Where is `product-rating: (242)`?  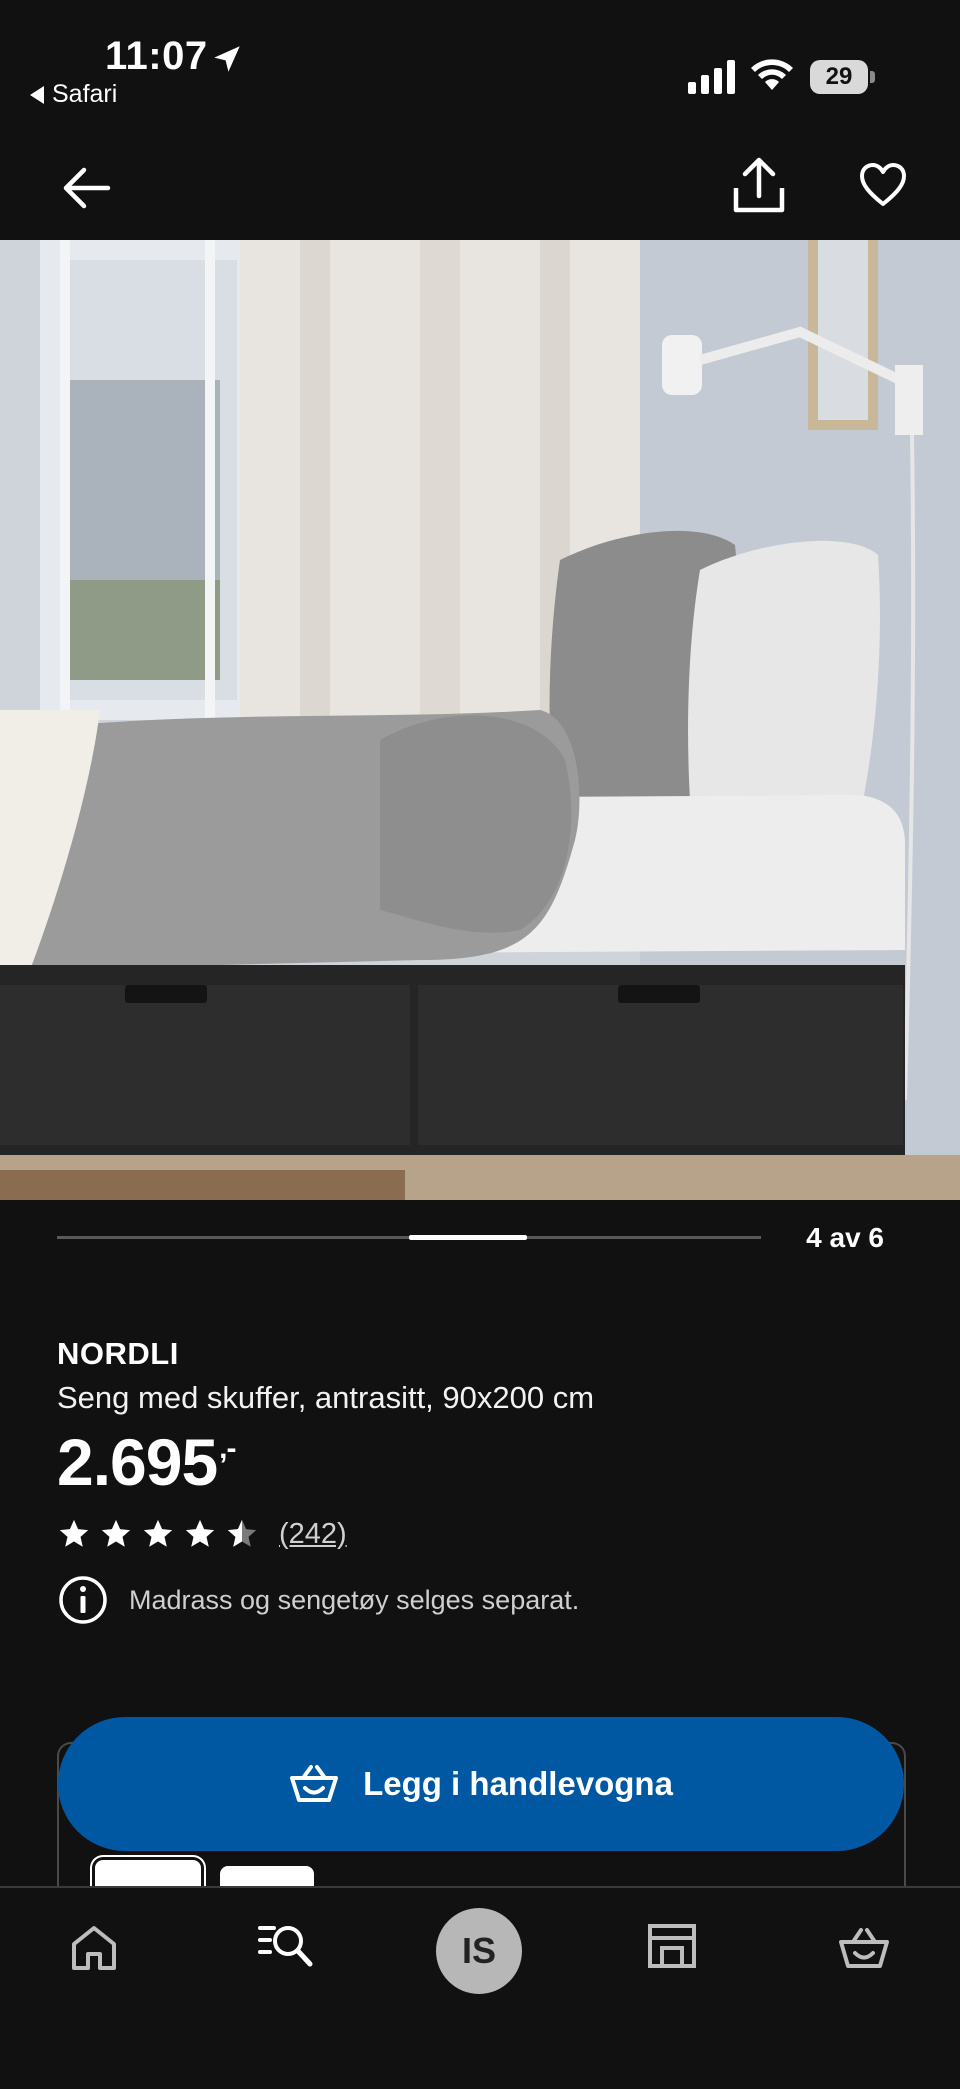 product-rating: (242) is located at coordinates (202, 1534).